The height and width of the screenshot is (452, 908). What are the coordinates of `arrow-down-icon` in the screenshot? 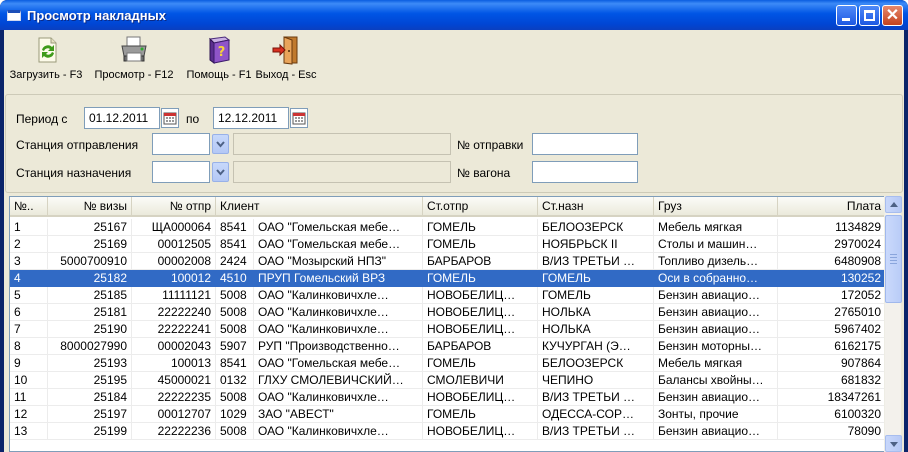 It's located at (894, 444).